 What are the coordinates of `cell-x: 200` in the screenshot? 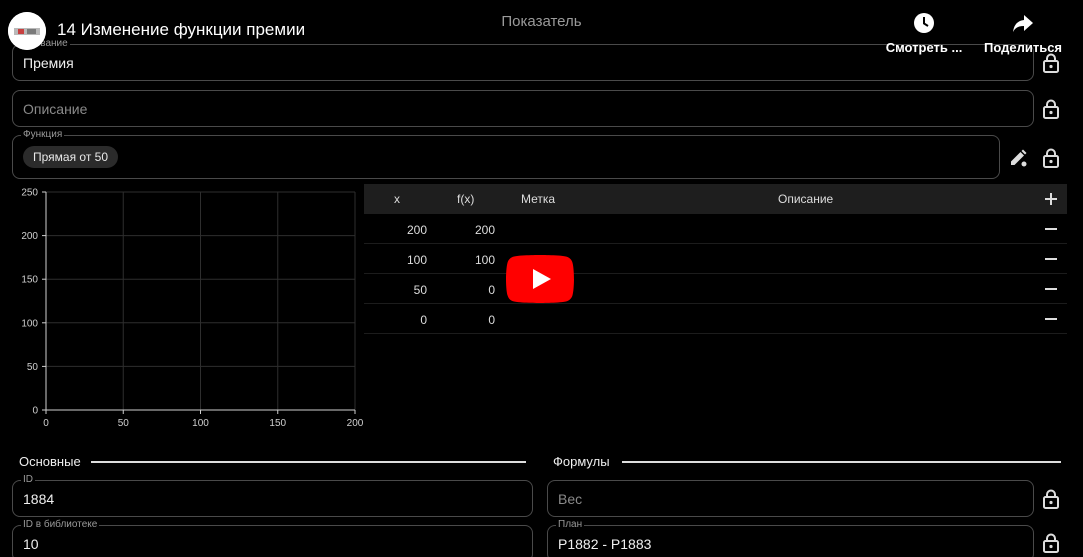 It's located at (416, 230).